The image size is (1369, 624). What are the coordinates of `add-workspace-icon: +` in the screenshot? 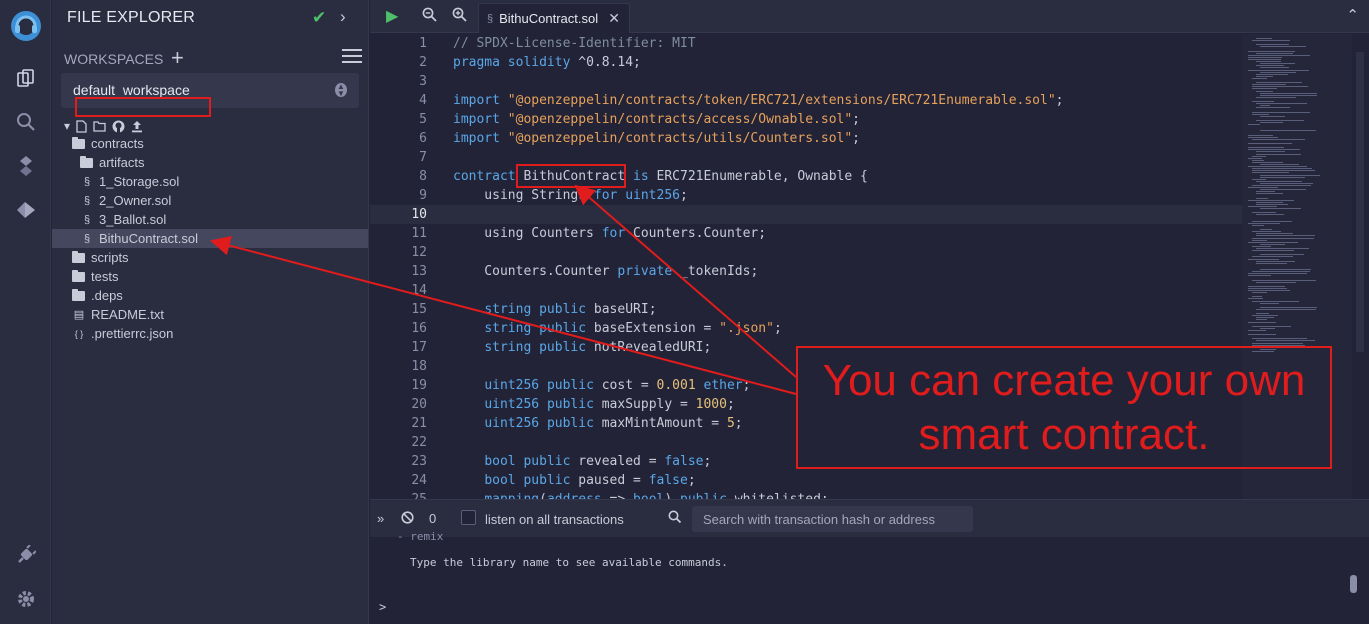 It's located at (177, 58).